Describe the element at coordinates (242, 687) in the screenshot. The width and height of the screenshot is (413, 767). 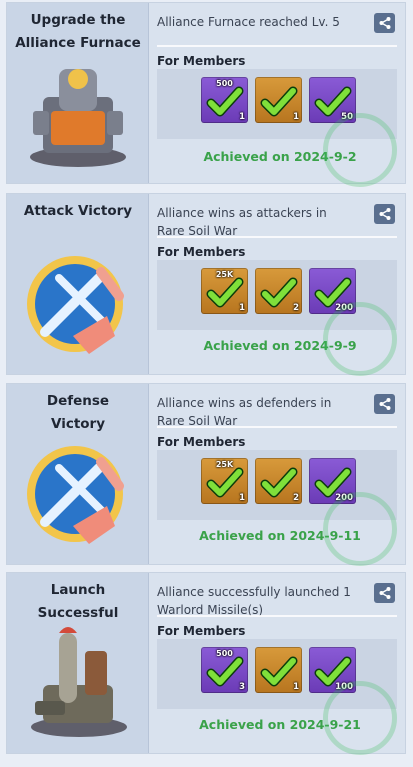
I see `reward-quantity: 3` at that location.